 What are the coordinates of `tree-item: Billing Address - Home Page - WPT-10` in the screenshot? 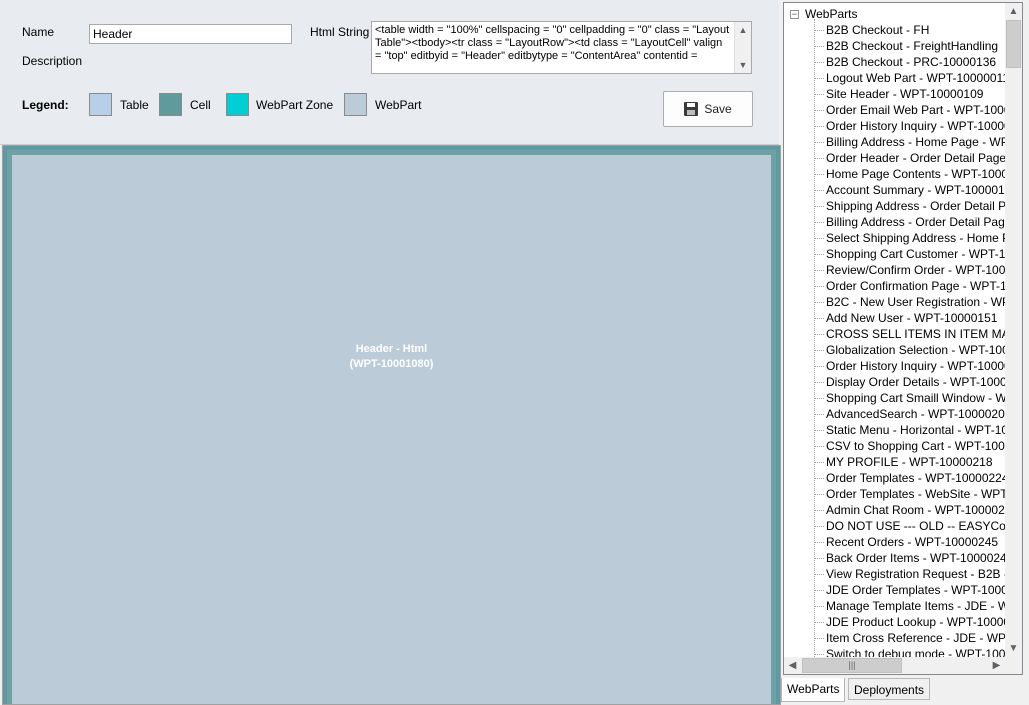 It's located at (909, 142).